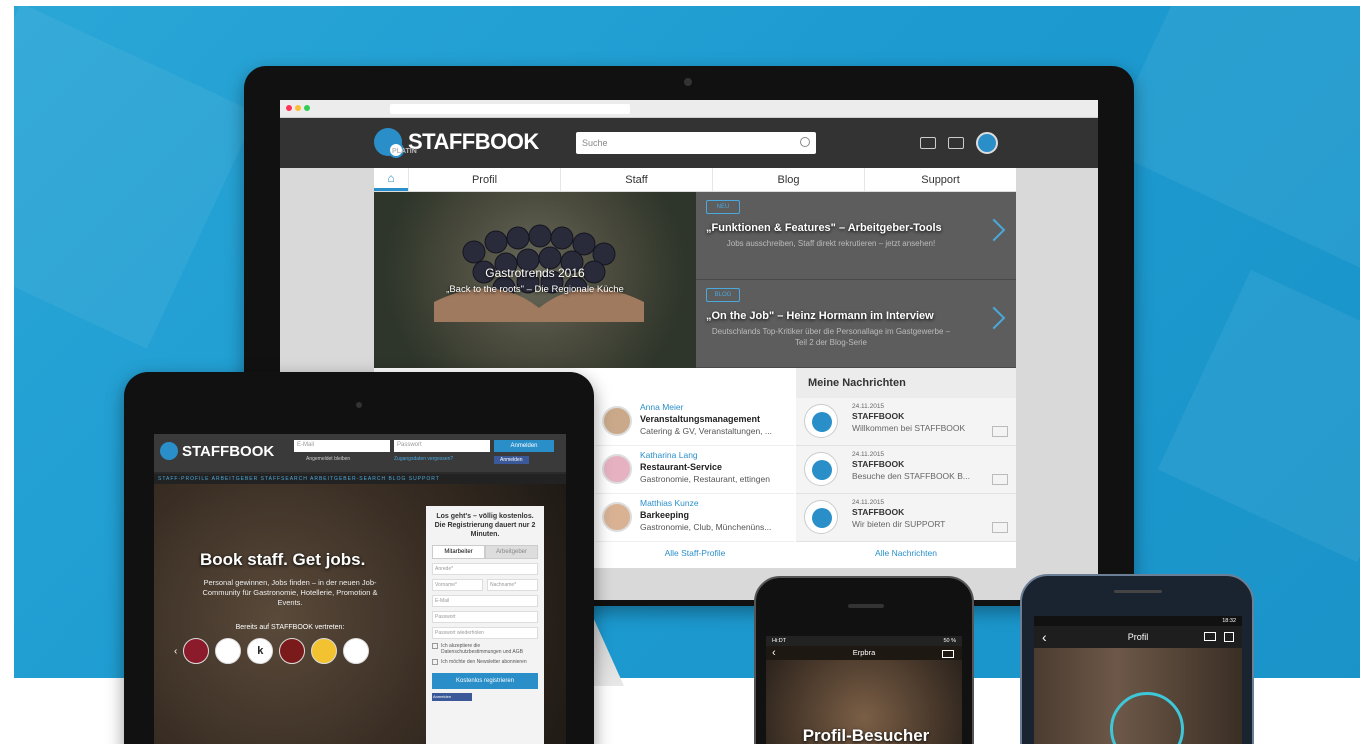 This screenshot has width=1360, height=744. I want to click on iphone-screen: Hi:DT 50 % ‹ Erpbra Profil-Besucher, so click(864, 690).